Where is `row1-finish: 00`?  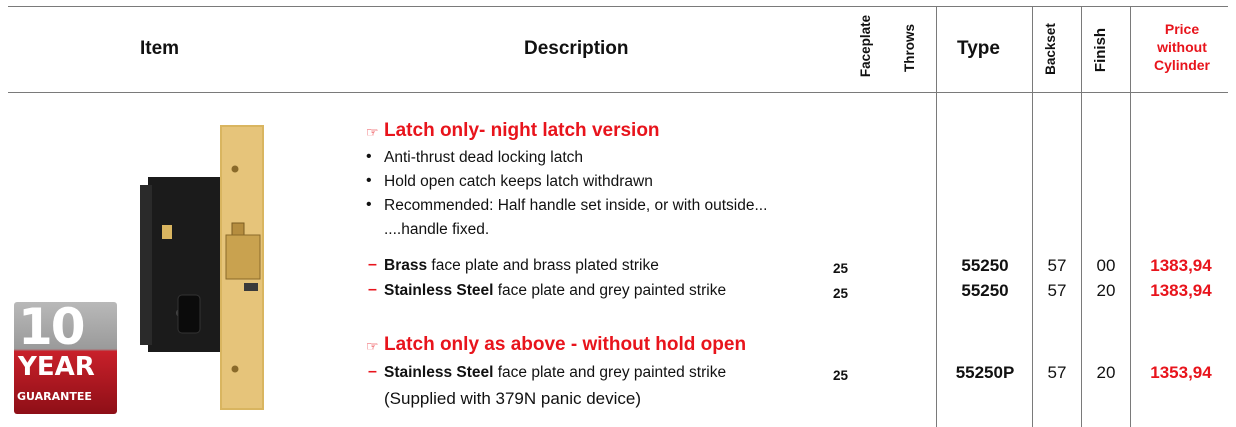
row1-finish: 00 is located at coordinates (1106, 265).